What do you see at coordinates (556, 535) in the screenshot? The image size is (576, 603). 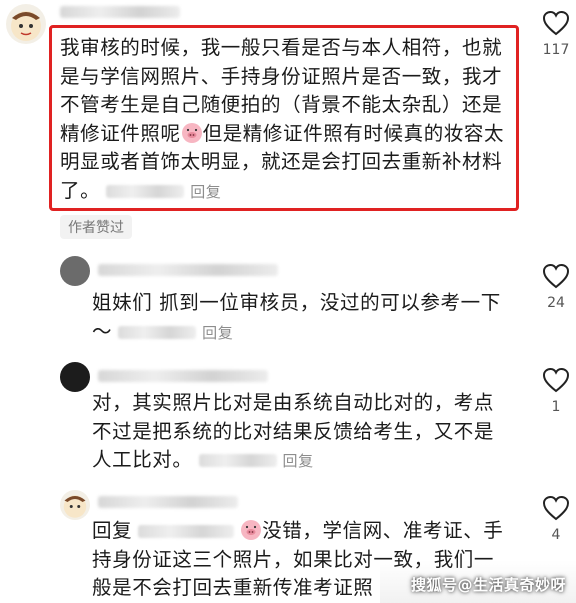 I see `like-count: 4` at bounding box center [556, 535].